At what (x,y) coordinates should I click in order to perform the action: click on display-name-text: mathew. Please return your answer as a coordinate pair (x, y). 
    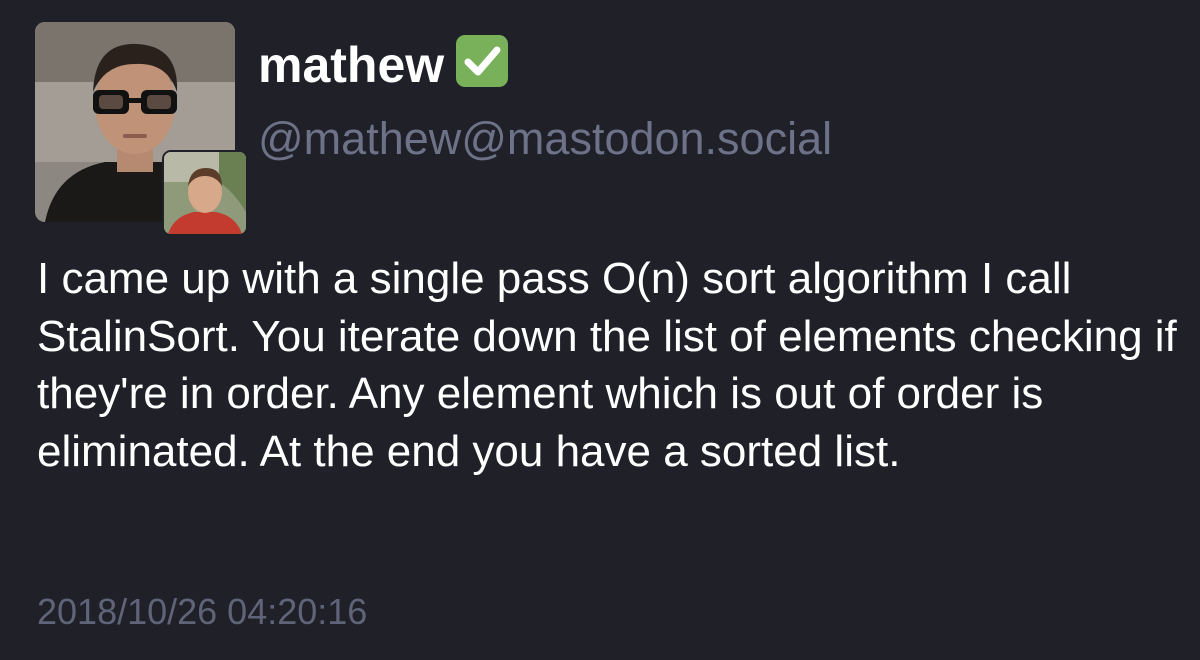
    Looking at the image, I should click on (351, 65).